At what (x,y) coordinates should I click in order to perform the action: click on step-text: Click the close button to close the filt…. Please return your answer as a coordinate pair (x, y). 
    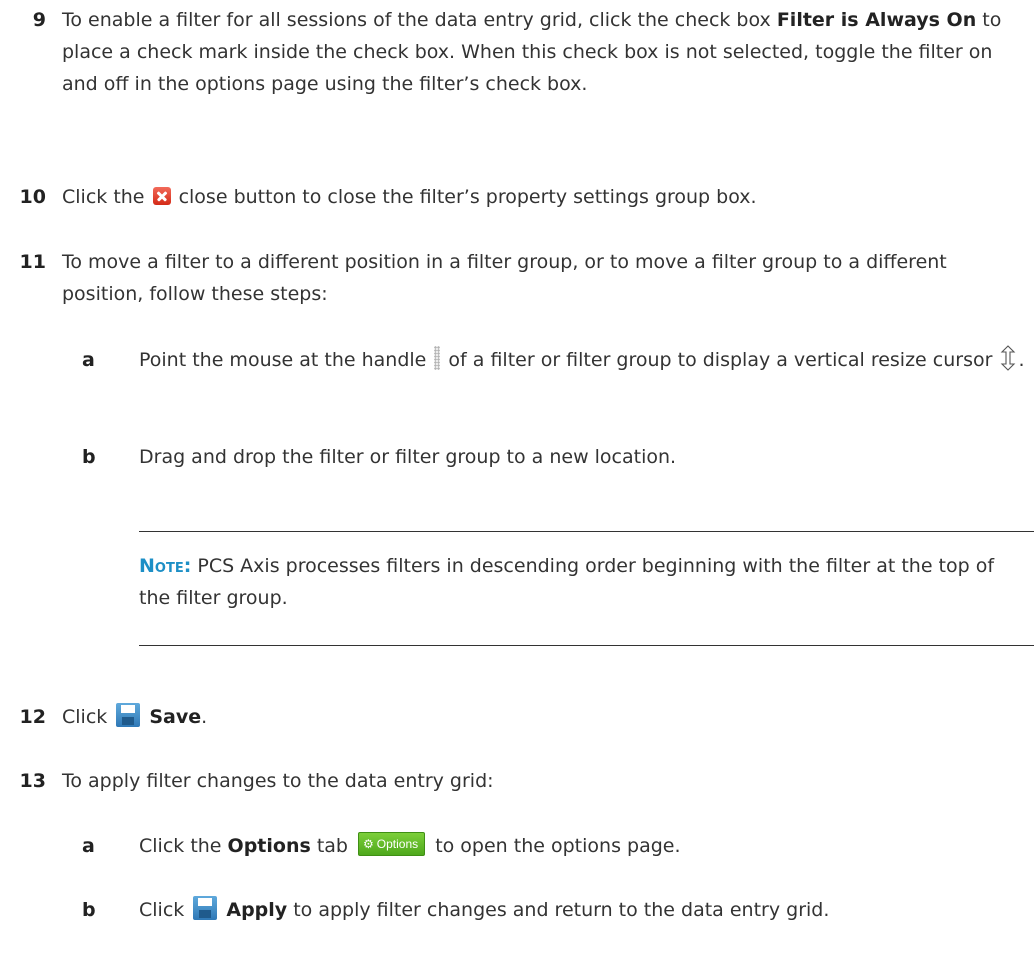
    Looking at the image, I should click on (544, 197).